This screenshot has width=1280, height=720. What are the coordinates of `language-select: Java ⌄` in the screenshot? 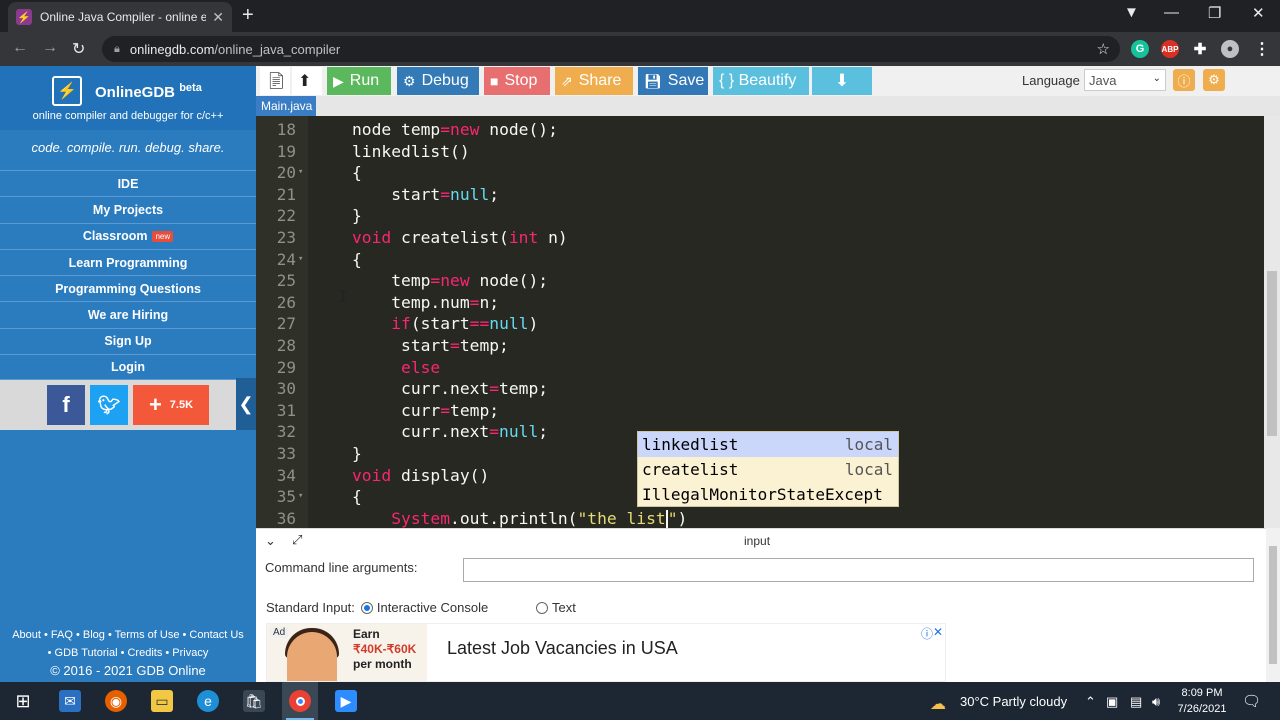 It's located at (1125, 80).